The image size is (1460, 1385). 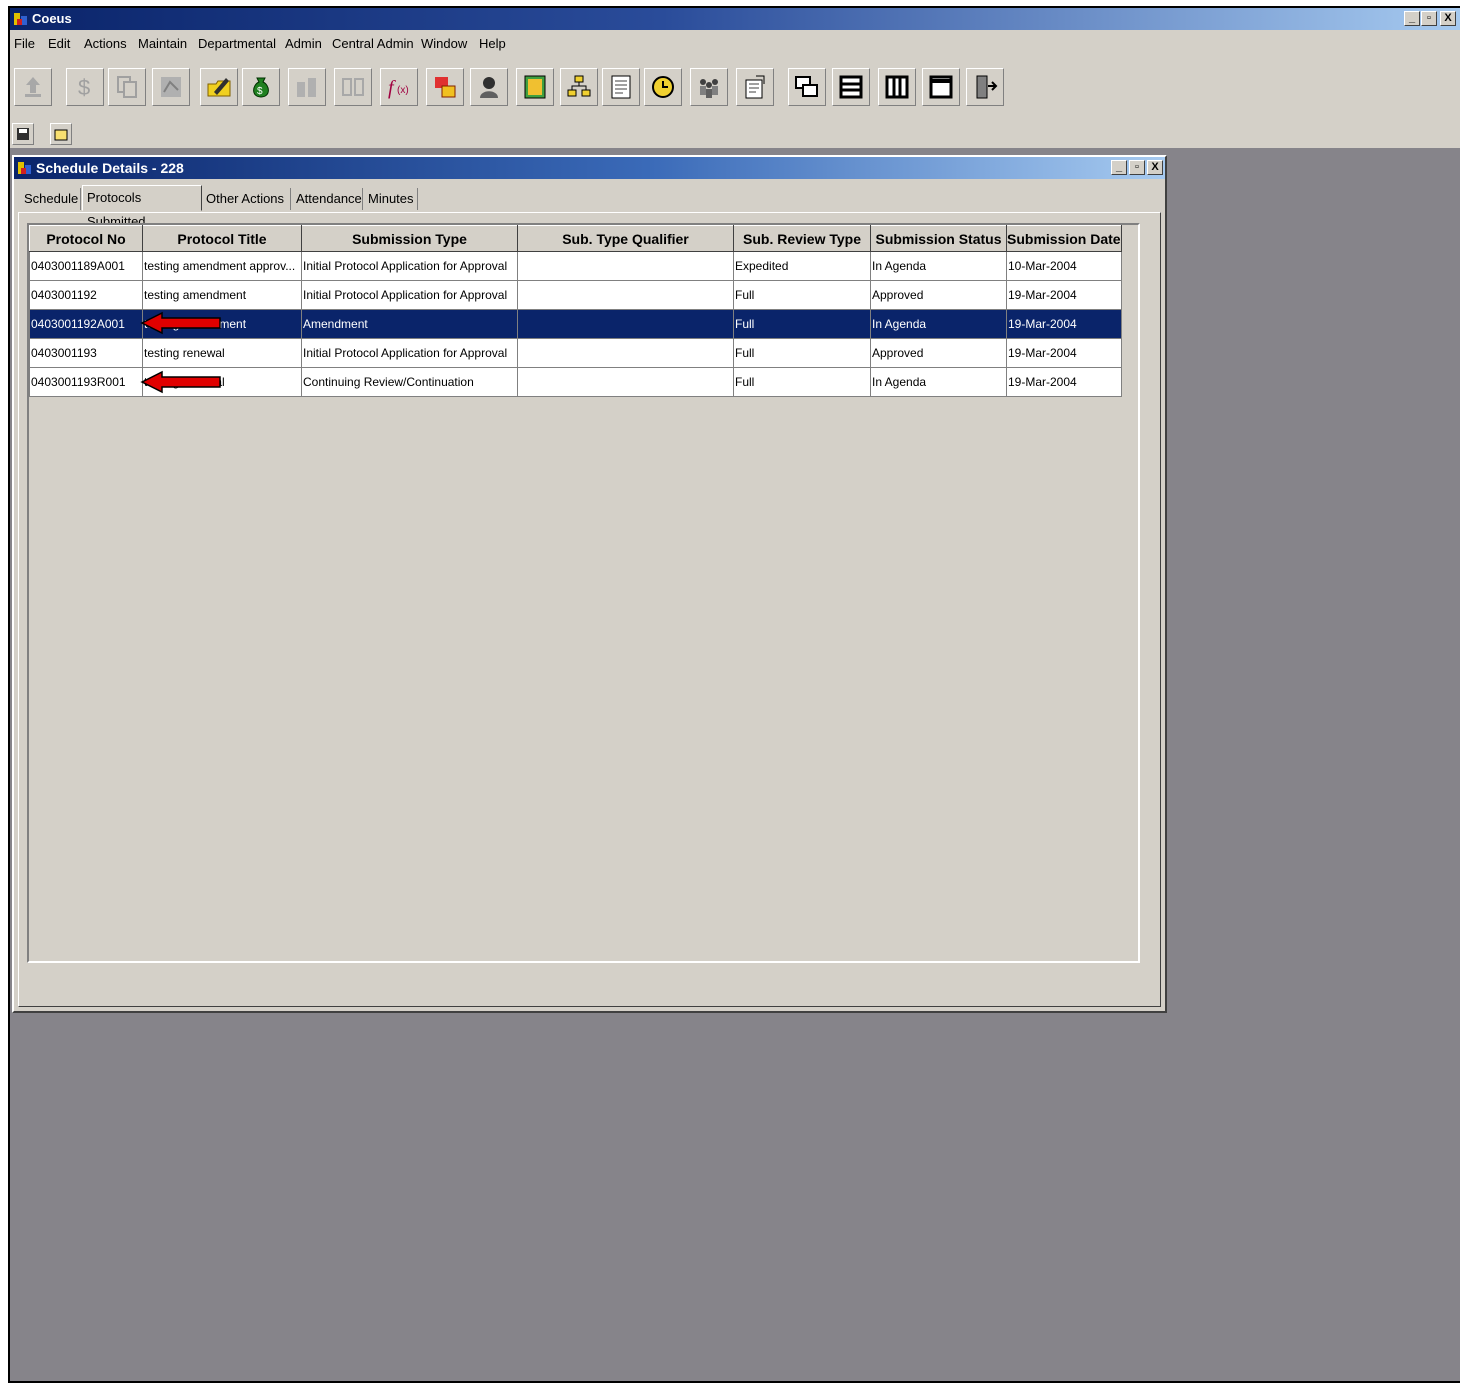 What do you see at coordinates (985, 87) in the screenshot?
I see `exit-button` at bounding box center [985, 87].